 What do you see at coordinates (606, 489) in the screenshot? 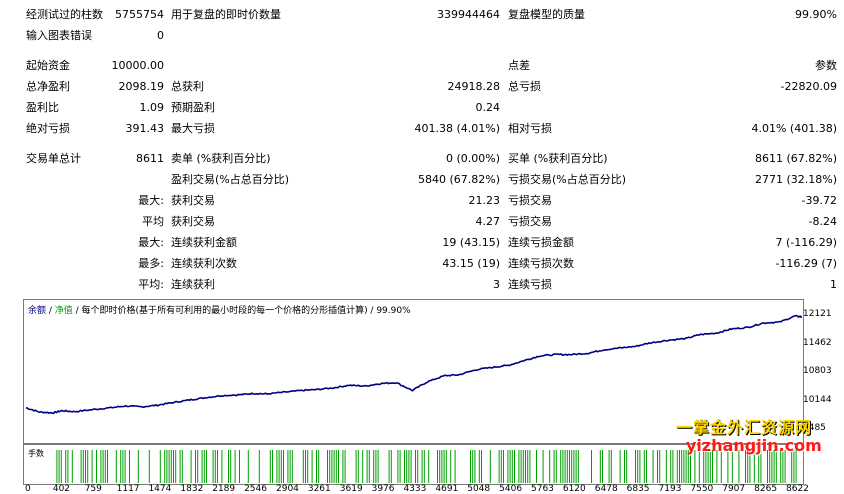
I see `x-tick-label: 6478` at bounding box center [606, 489].